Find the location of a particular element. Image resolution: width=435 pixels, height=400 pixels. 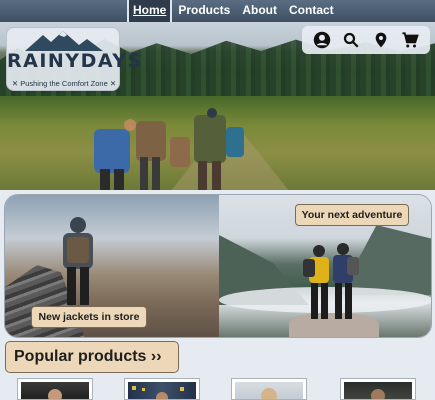

cart-icon is located at coordinates (410, 40).